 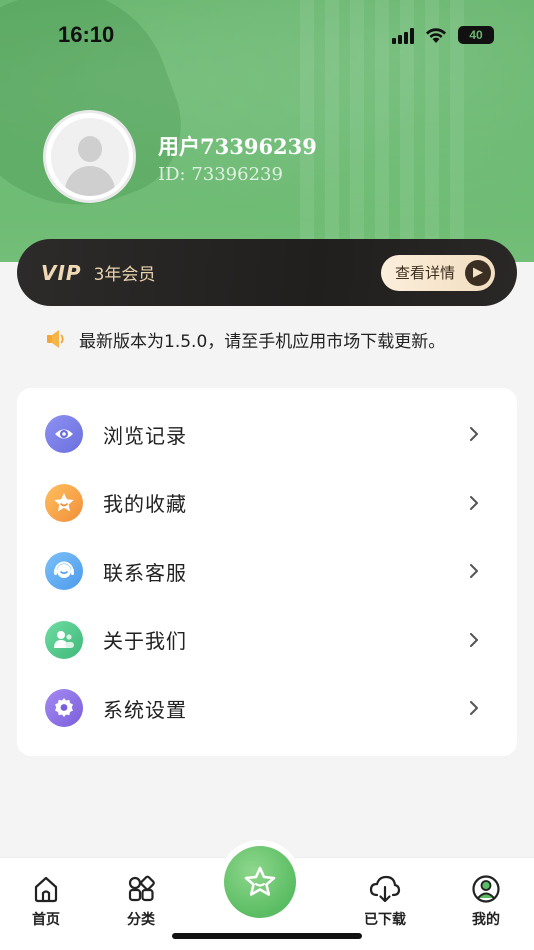 What do you see at coordinates (64, 571) in the screenshot?
I see `headset-icon` at bounding box center [64, 571].